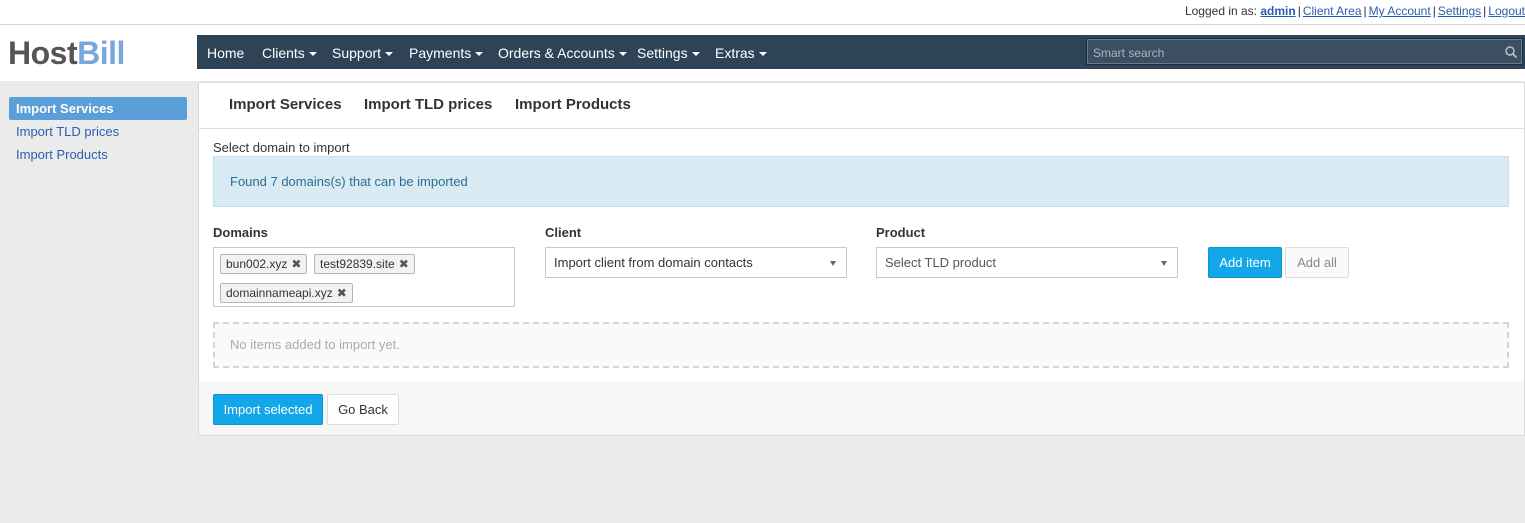 This screenshot has width=1525, height=523. Describe the element at coordinates (1511, 52) in the screenshot. I see `search-icon` at that location.